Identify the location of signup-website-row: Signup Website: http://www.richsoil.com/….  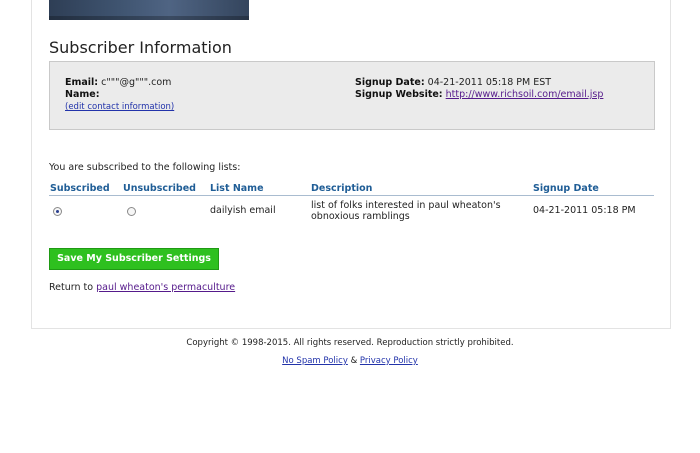
(479, 95).